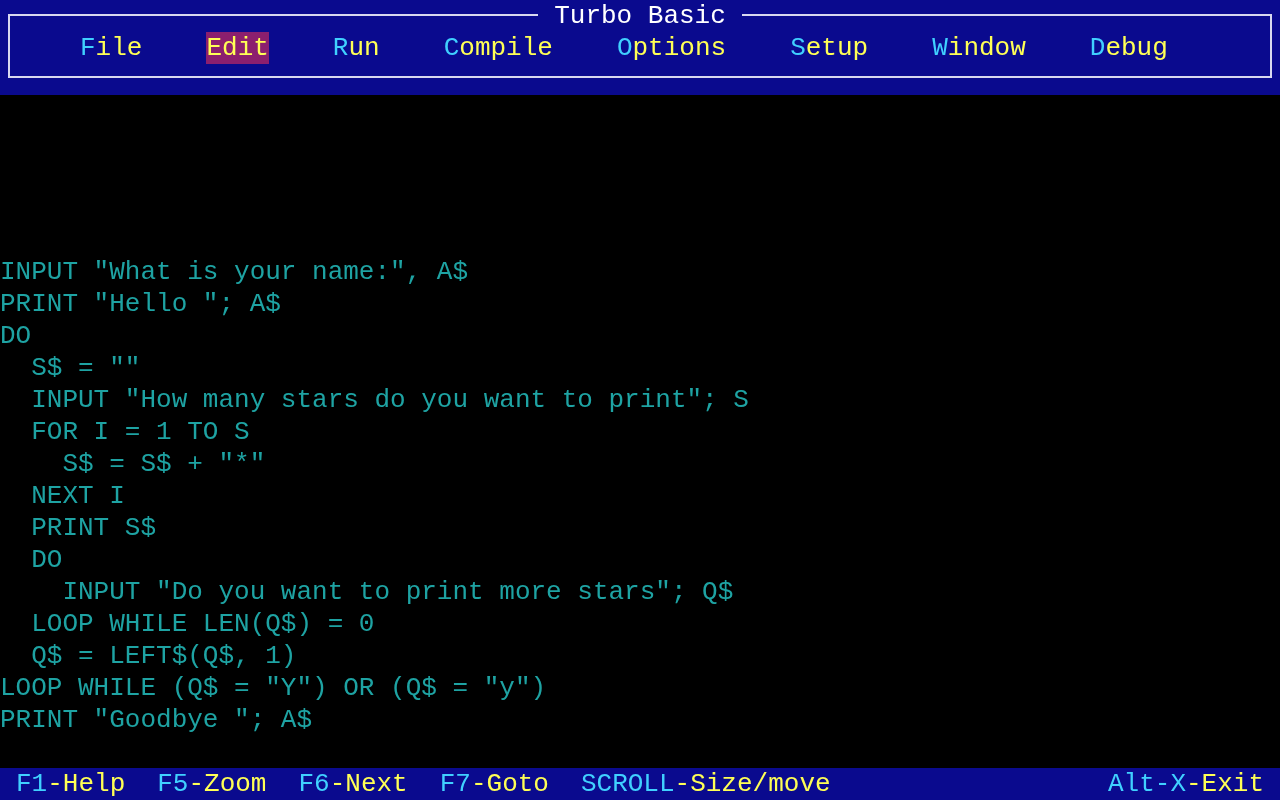 The width and height of the screenshot is (1280, 800). Describe the element at coordinates (353, 784) in the screenshot. I see `function-key-hint: F6-Next` at that location.